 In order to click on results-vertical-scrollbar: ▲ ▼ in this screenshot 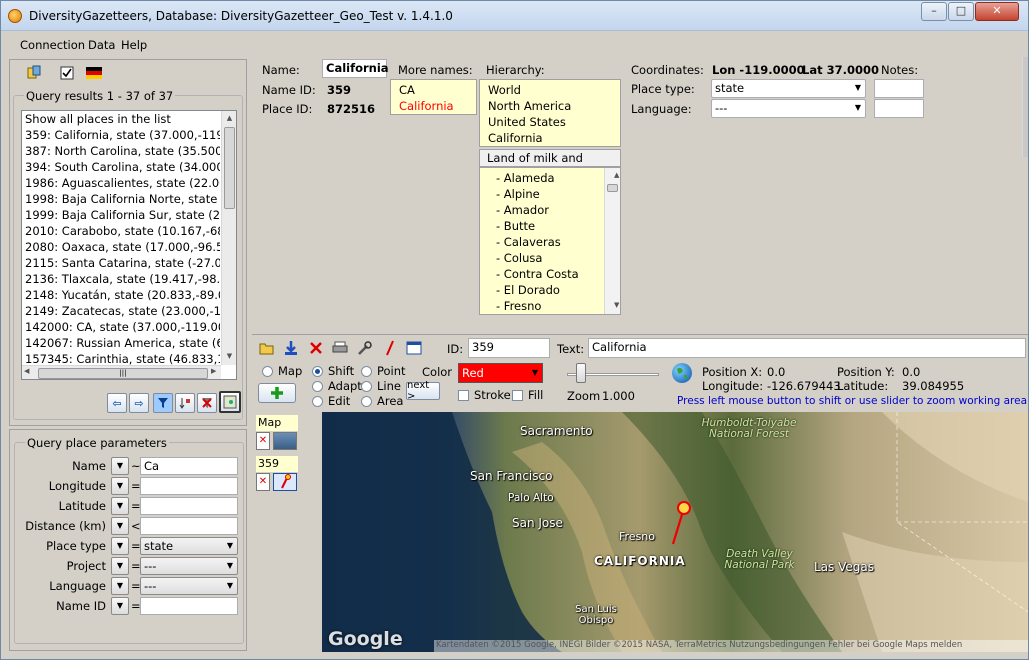, I will do `click(228, 238)`.